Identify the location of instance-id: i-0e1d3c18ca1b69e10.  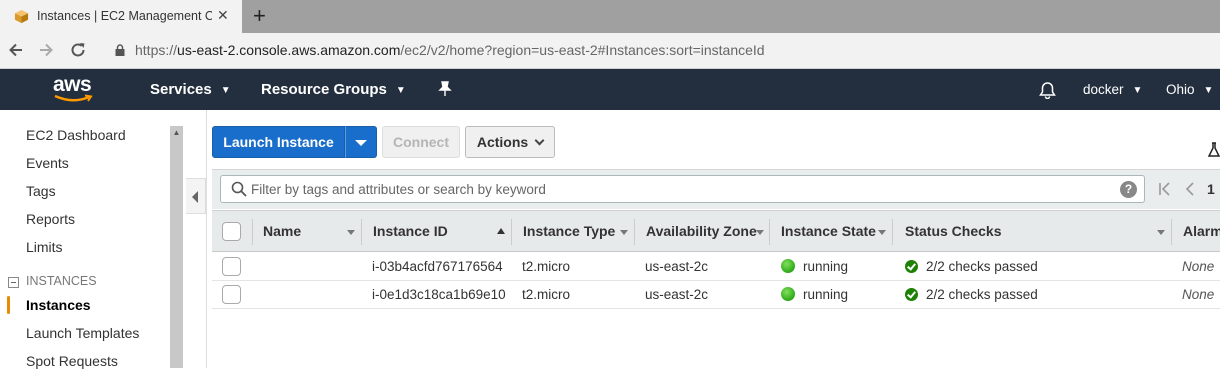
(439, 294).